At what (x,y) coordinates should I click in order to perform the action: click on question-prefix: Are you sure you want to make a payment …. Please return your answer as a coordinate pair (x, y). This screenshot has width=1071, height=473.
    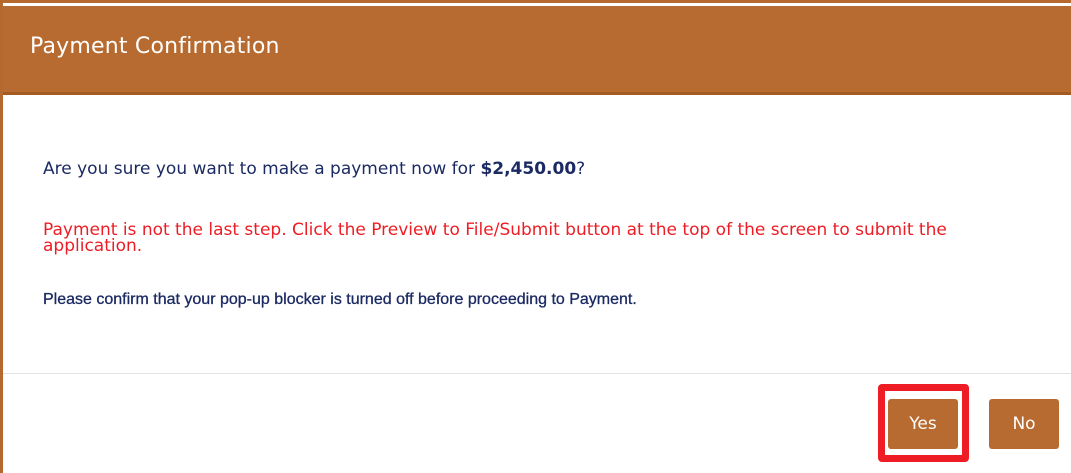
    Looking at the image, I should click on (262, 169).